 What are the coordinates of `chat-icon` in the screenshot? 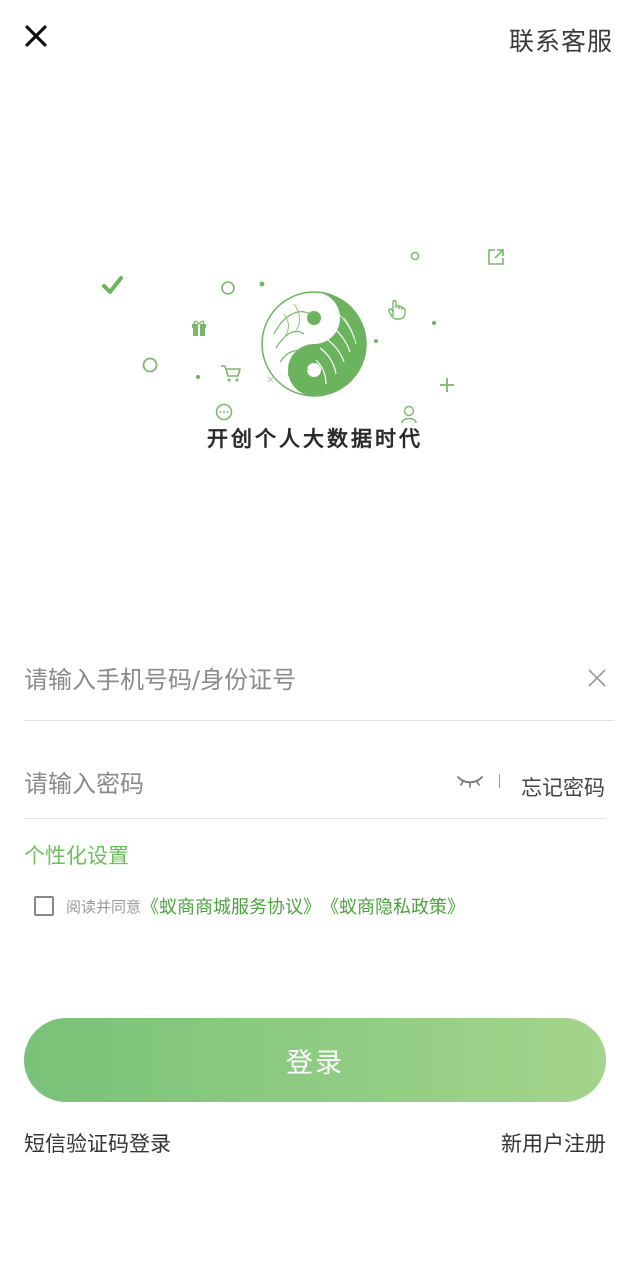 It's located at (224, 412).